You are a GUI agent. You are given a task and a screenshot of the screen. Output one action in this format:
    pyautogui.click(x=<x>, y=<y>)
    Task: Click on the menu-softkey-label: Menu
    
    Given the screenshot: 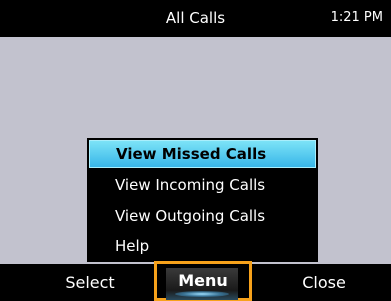 What is the action you would take?
    pyautogui.click(x=203, y=280)
    